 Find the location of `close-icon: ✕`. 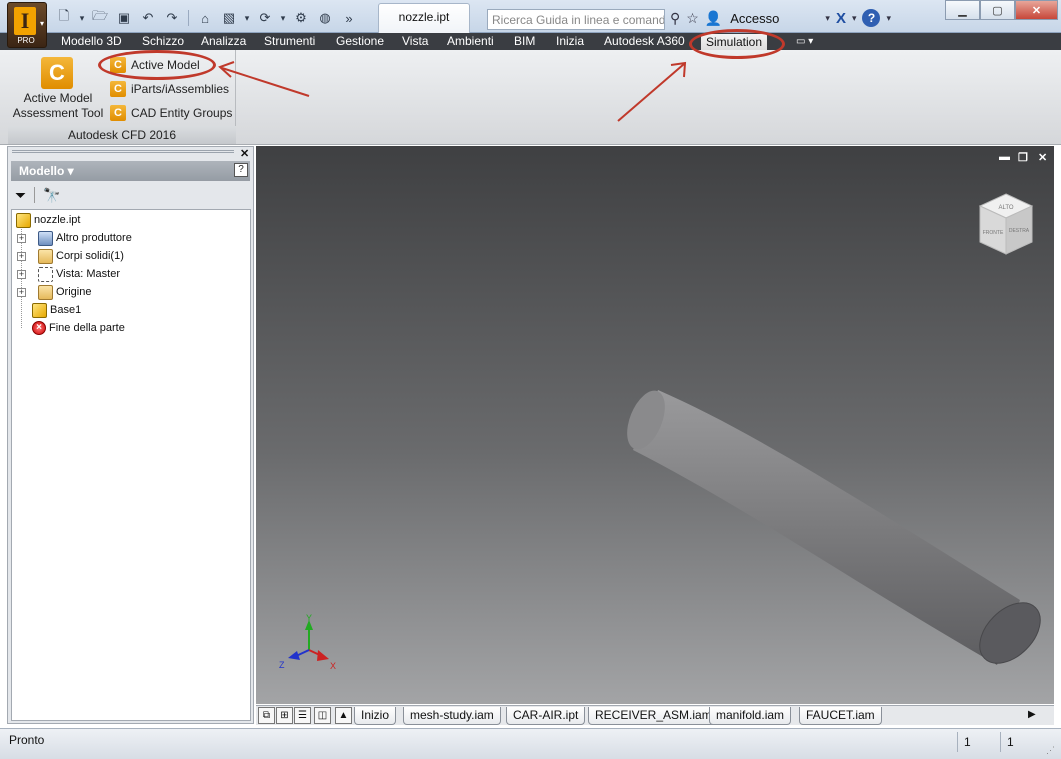

close-icon: ✕ is located at coordinates (244, 153).